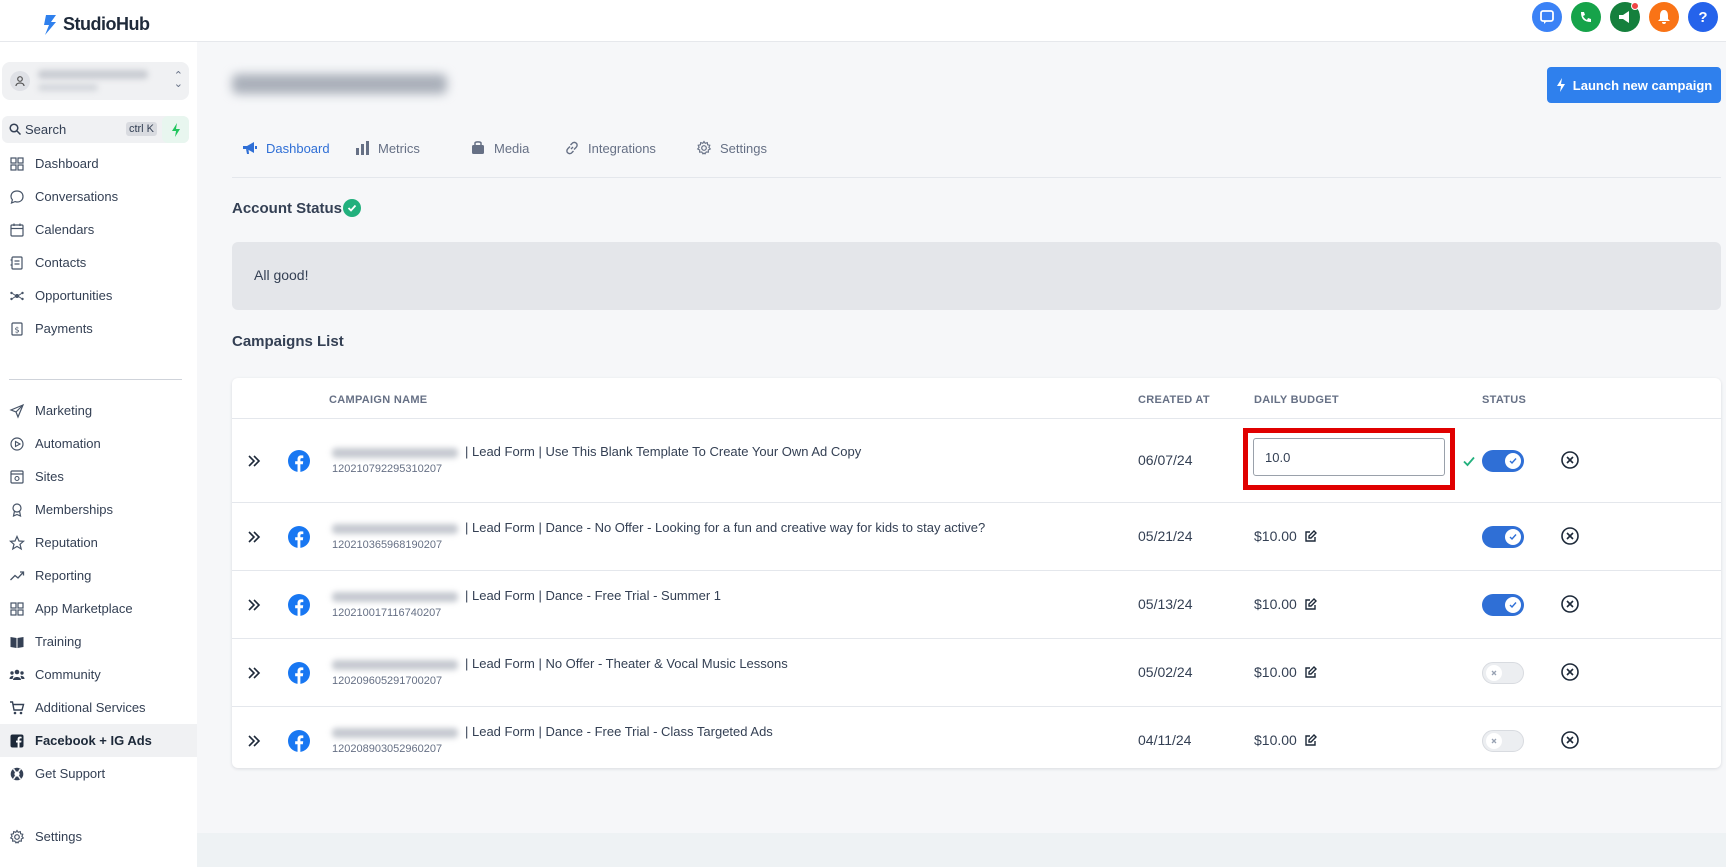 This screenshot has height=867, width=1726. What do you see at coordinates (299, 741) in the screenshot?
I see `facebook-icon` at bounding box center [299, 741].